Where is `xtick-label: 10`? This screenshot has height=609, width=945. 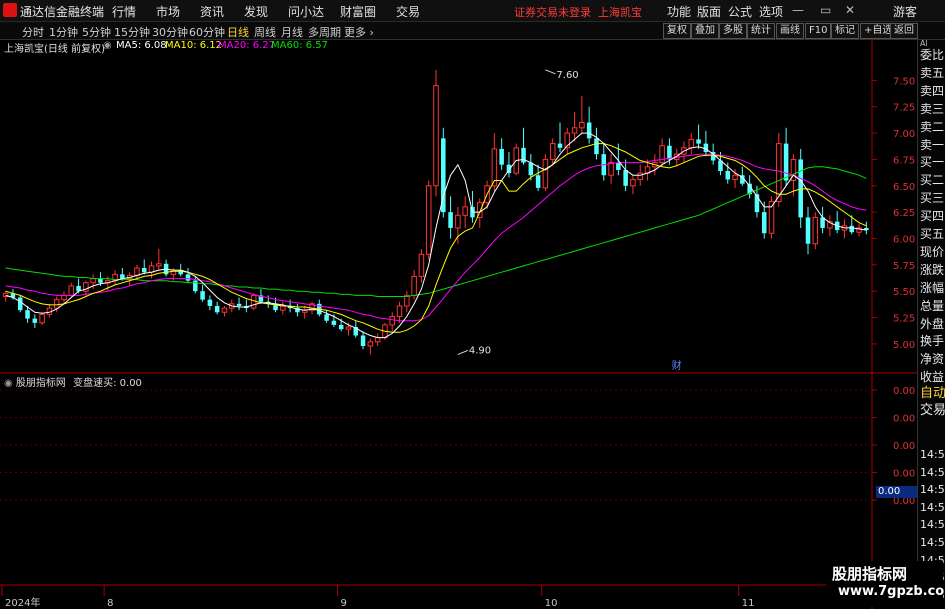 xtick-label: 10 is located at coordinates (551, 603).